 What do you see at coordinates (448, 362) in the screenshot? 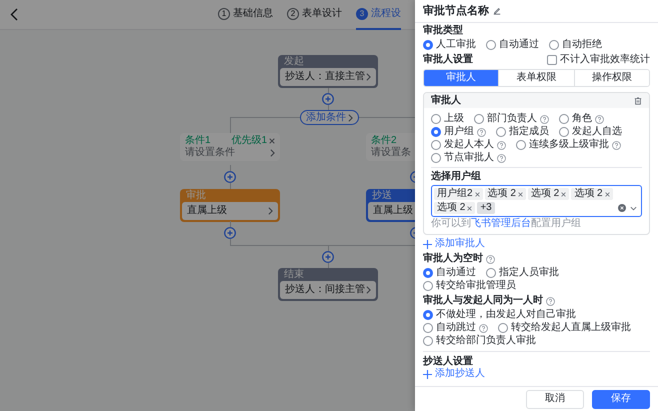
I see `section-label: 抄送人设置` at bounding box center [448, 362].